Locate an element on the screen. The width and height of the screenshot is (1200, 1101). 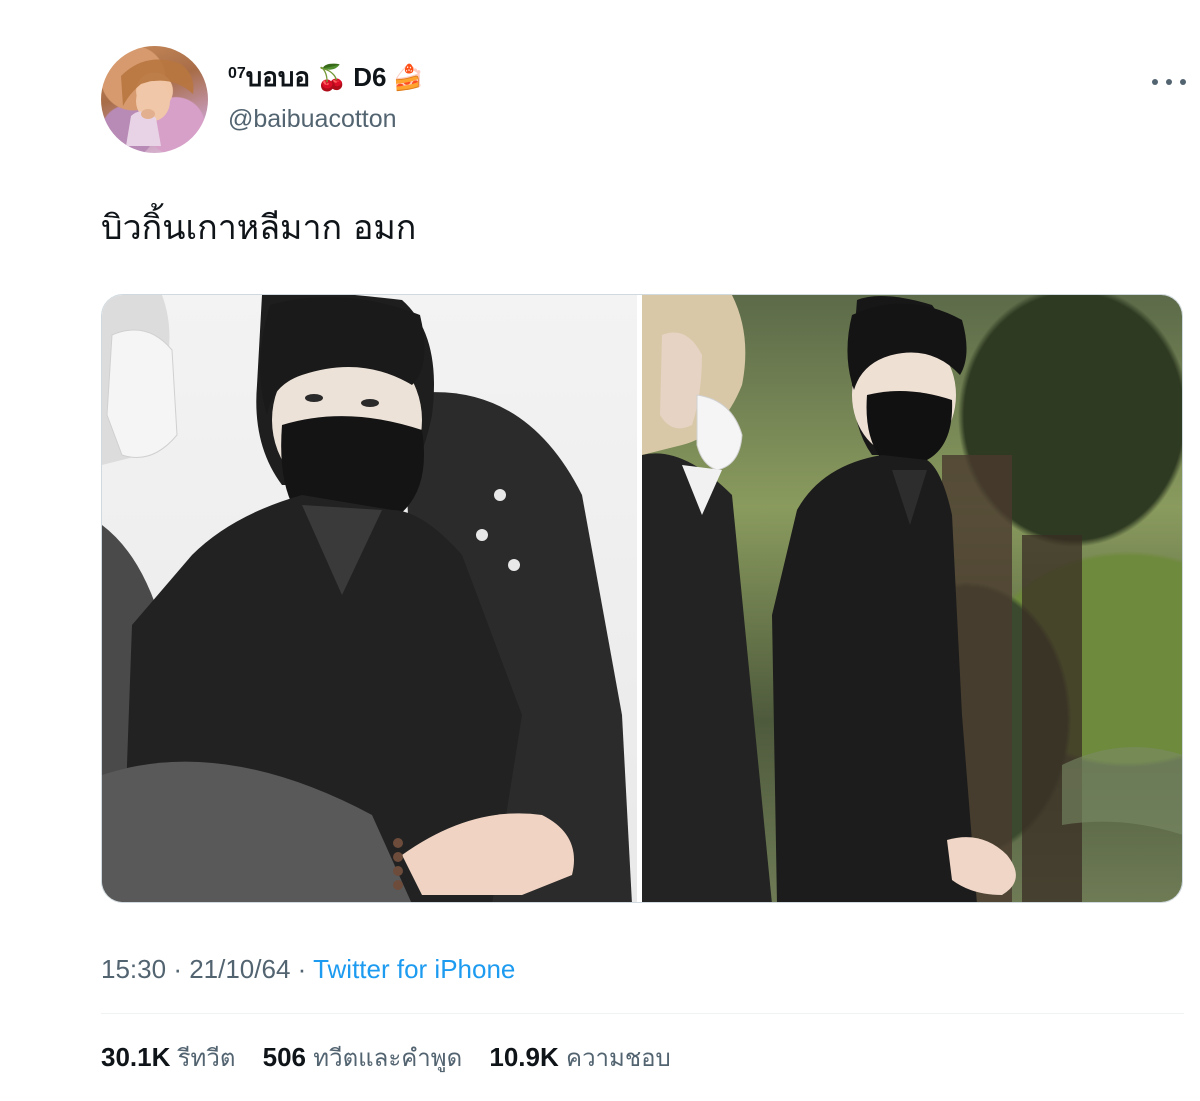
quote-count: 506 is located at coordinates (284, 1057).